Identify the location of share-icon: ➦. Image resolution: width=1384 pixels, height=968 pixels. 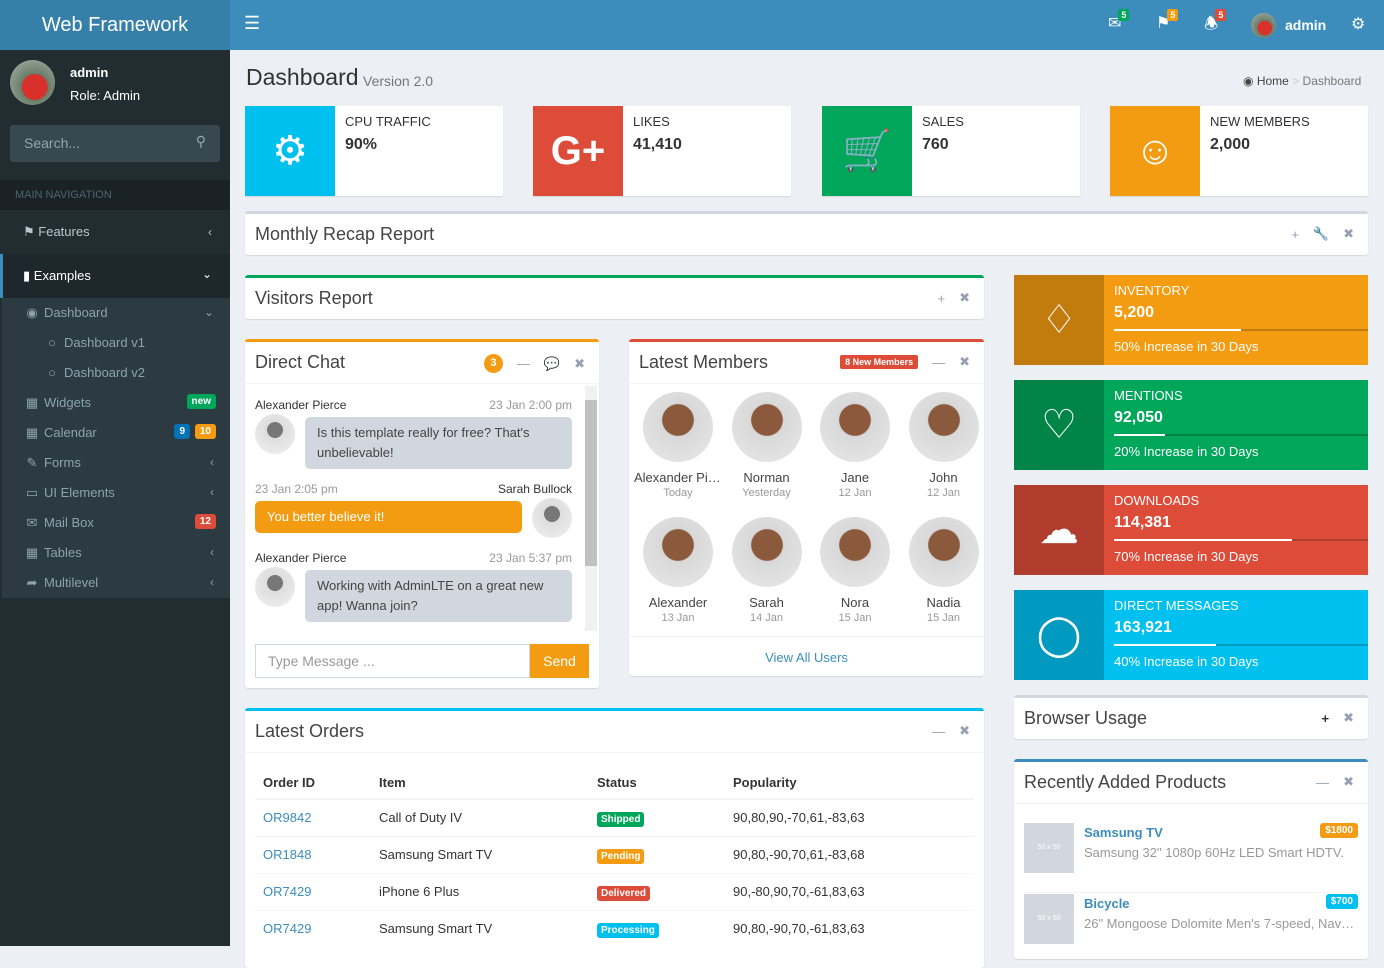
(32, 582).